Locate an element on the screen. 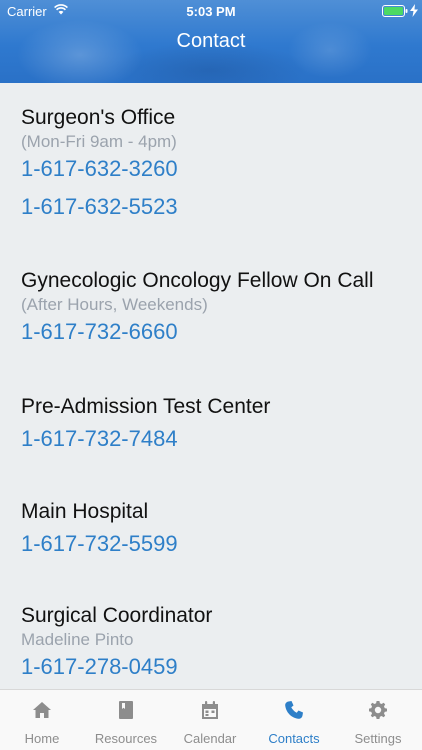 Image resolution: width=422 pixels, height=750 pixels. charging-bolt-icon is located at coordinates (414, 10).